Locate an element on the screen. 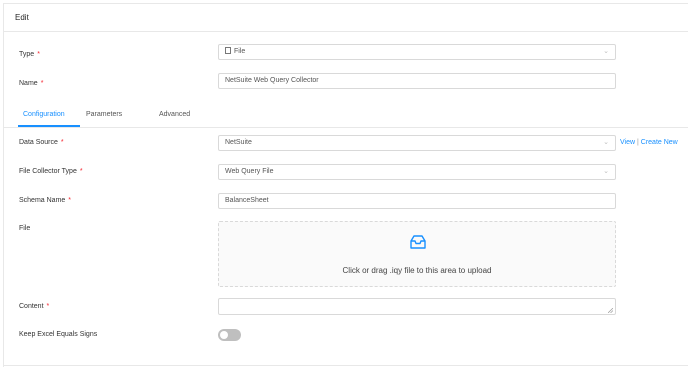 This screenshot has width=688, height=367. content-label-text: Content is located at coordinates (31, 306).